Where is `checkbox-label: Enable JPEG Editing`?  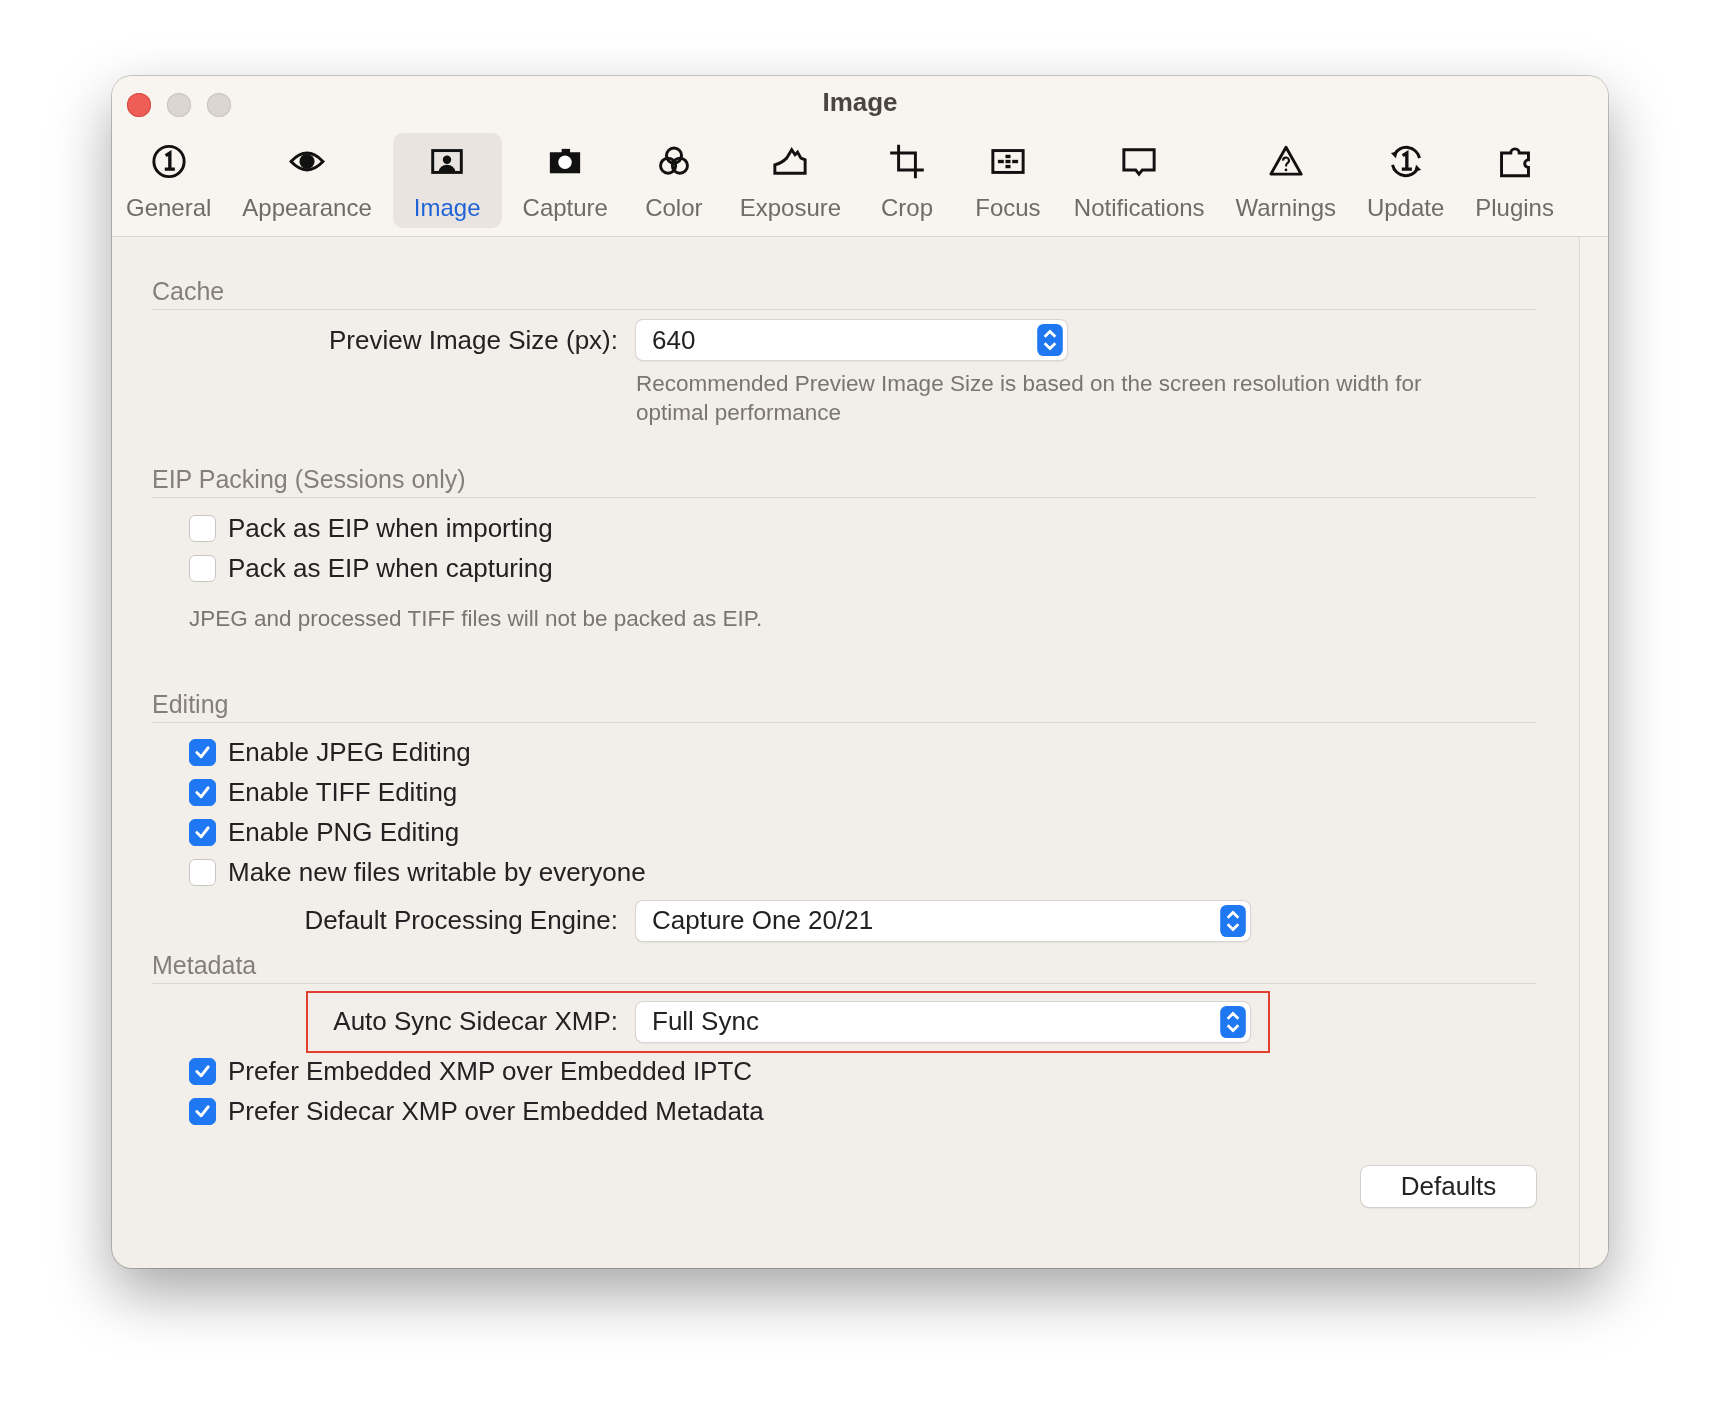
checkbox-label: Enable JPEG Editing is located at coordinates (349, 752).